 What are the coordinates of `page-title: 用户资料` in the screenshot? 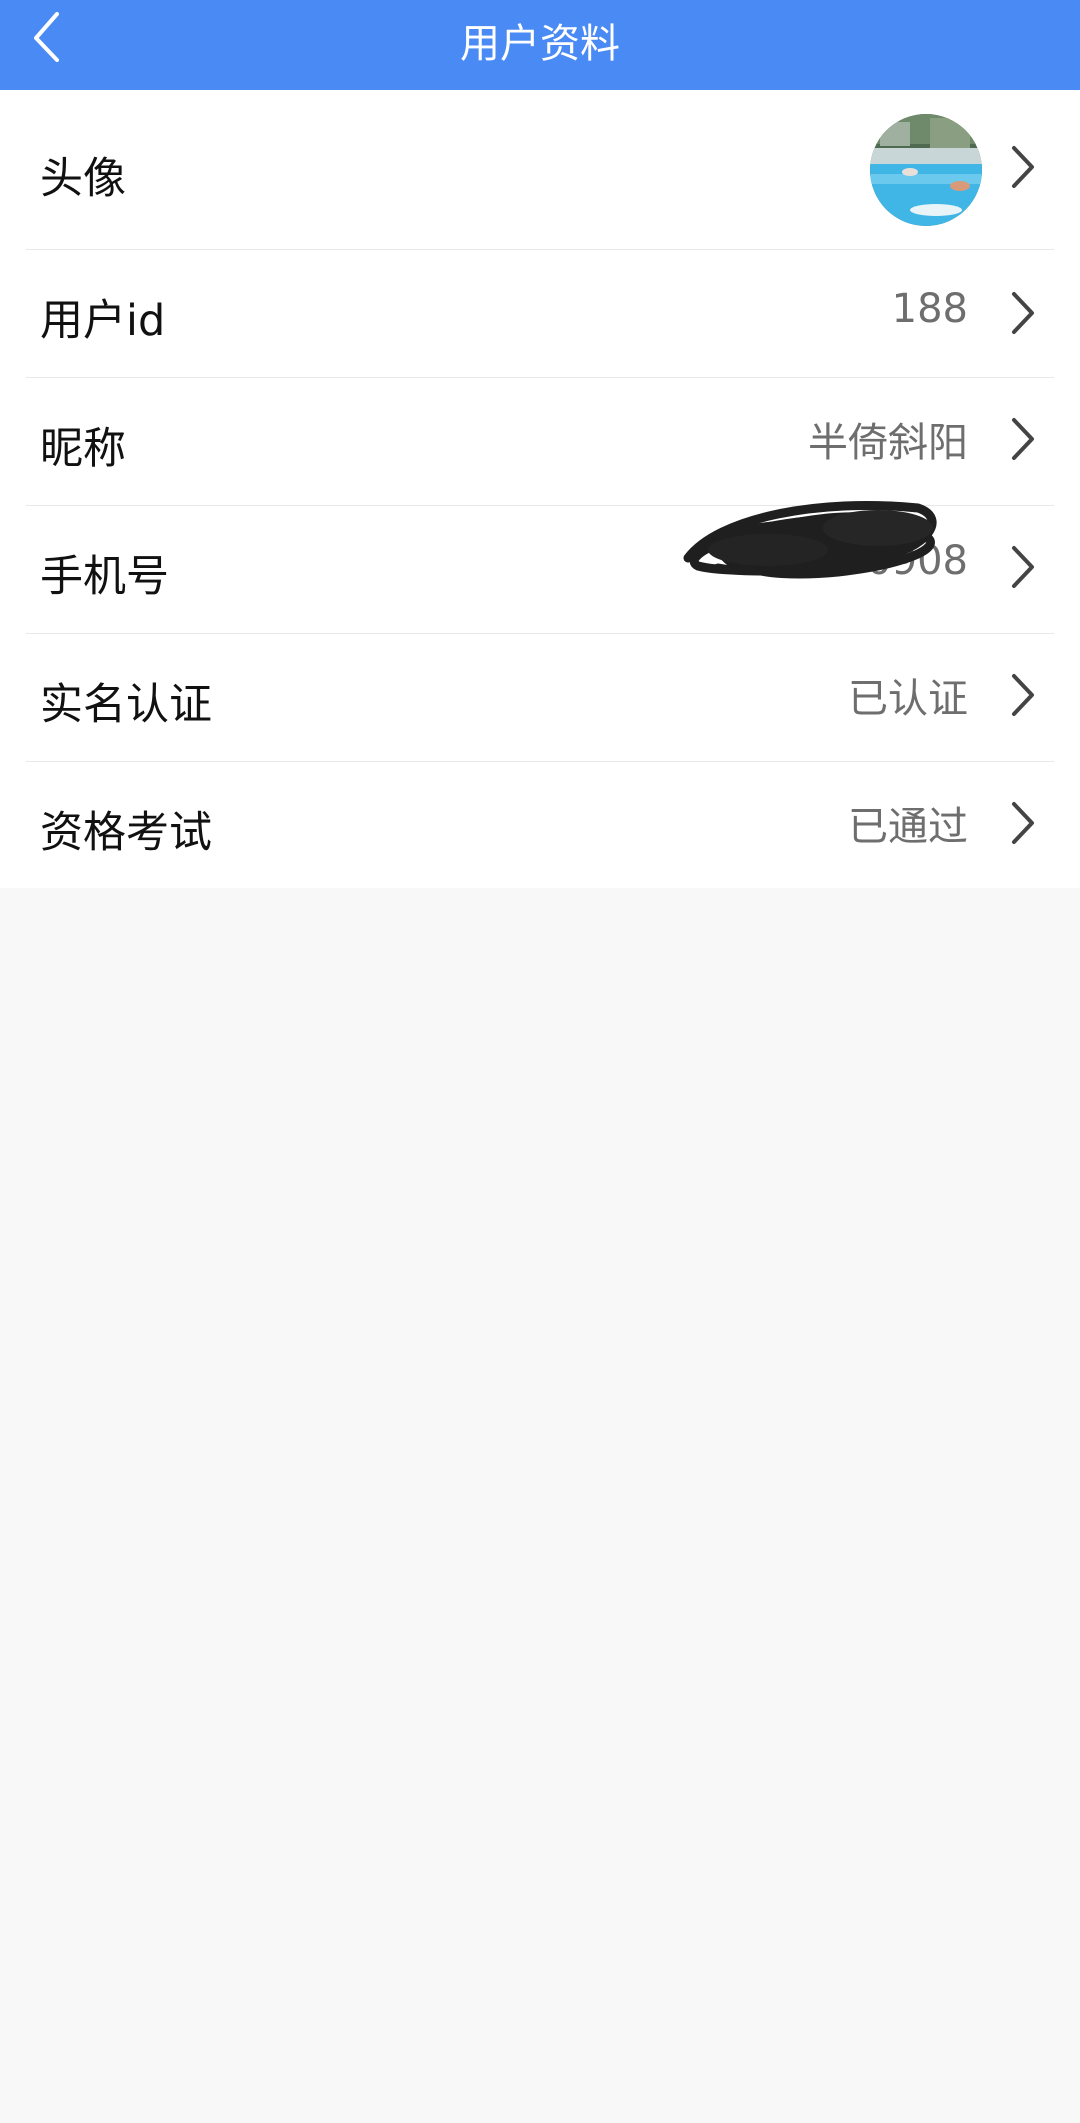 It's located at (540, 44).